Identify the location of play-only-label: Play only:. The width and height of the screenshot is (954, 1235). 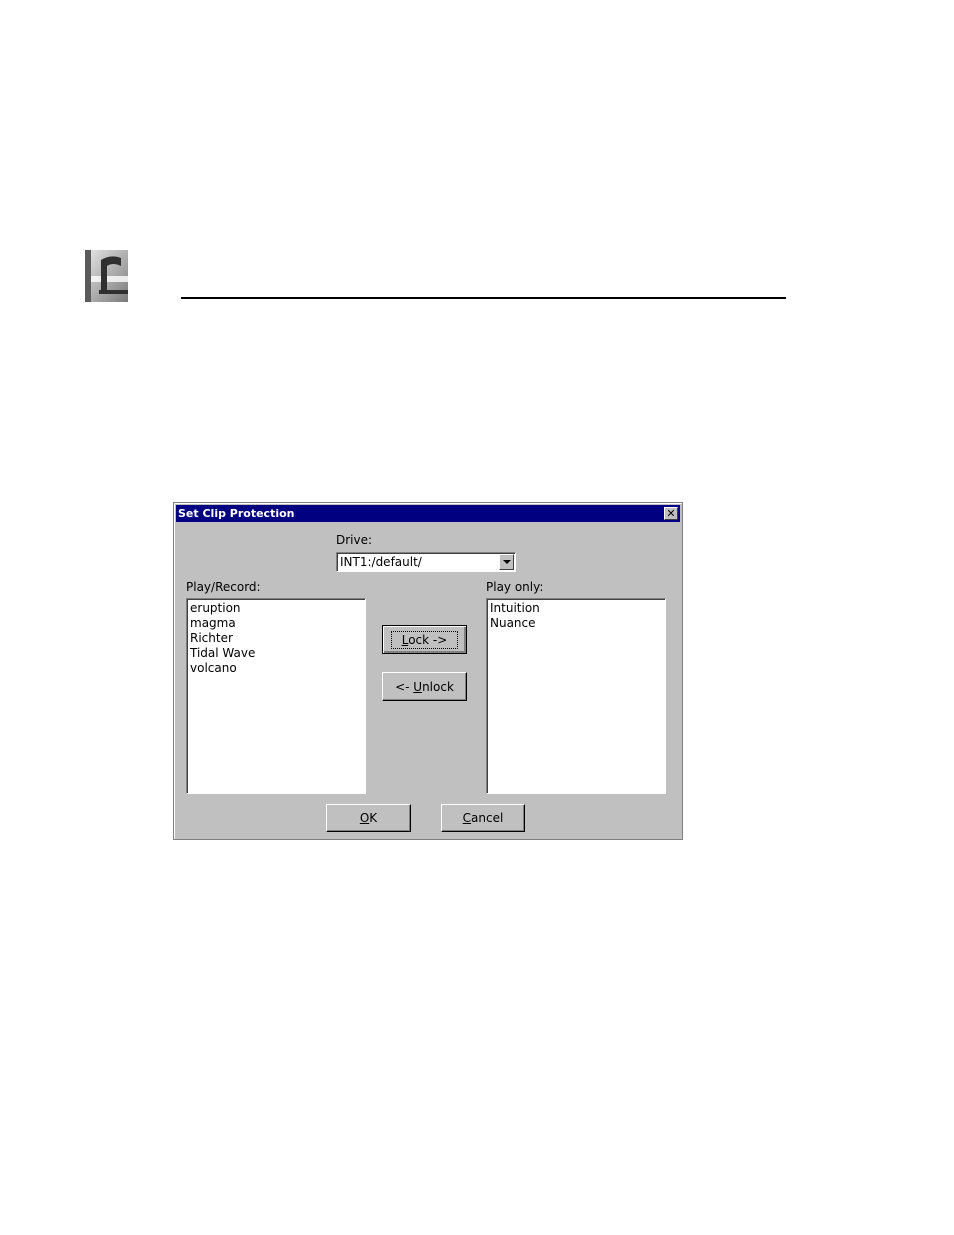
(515, 587).